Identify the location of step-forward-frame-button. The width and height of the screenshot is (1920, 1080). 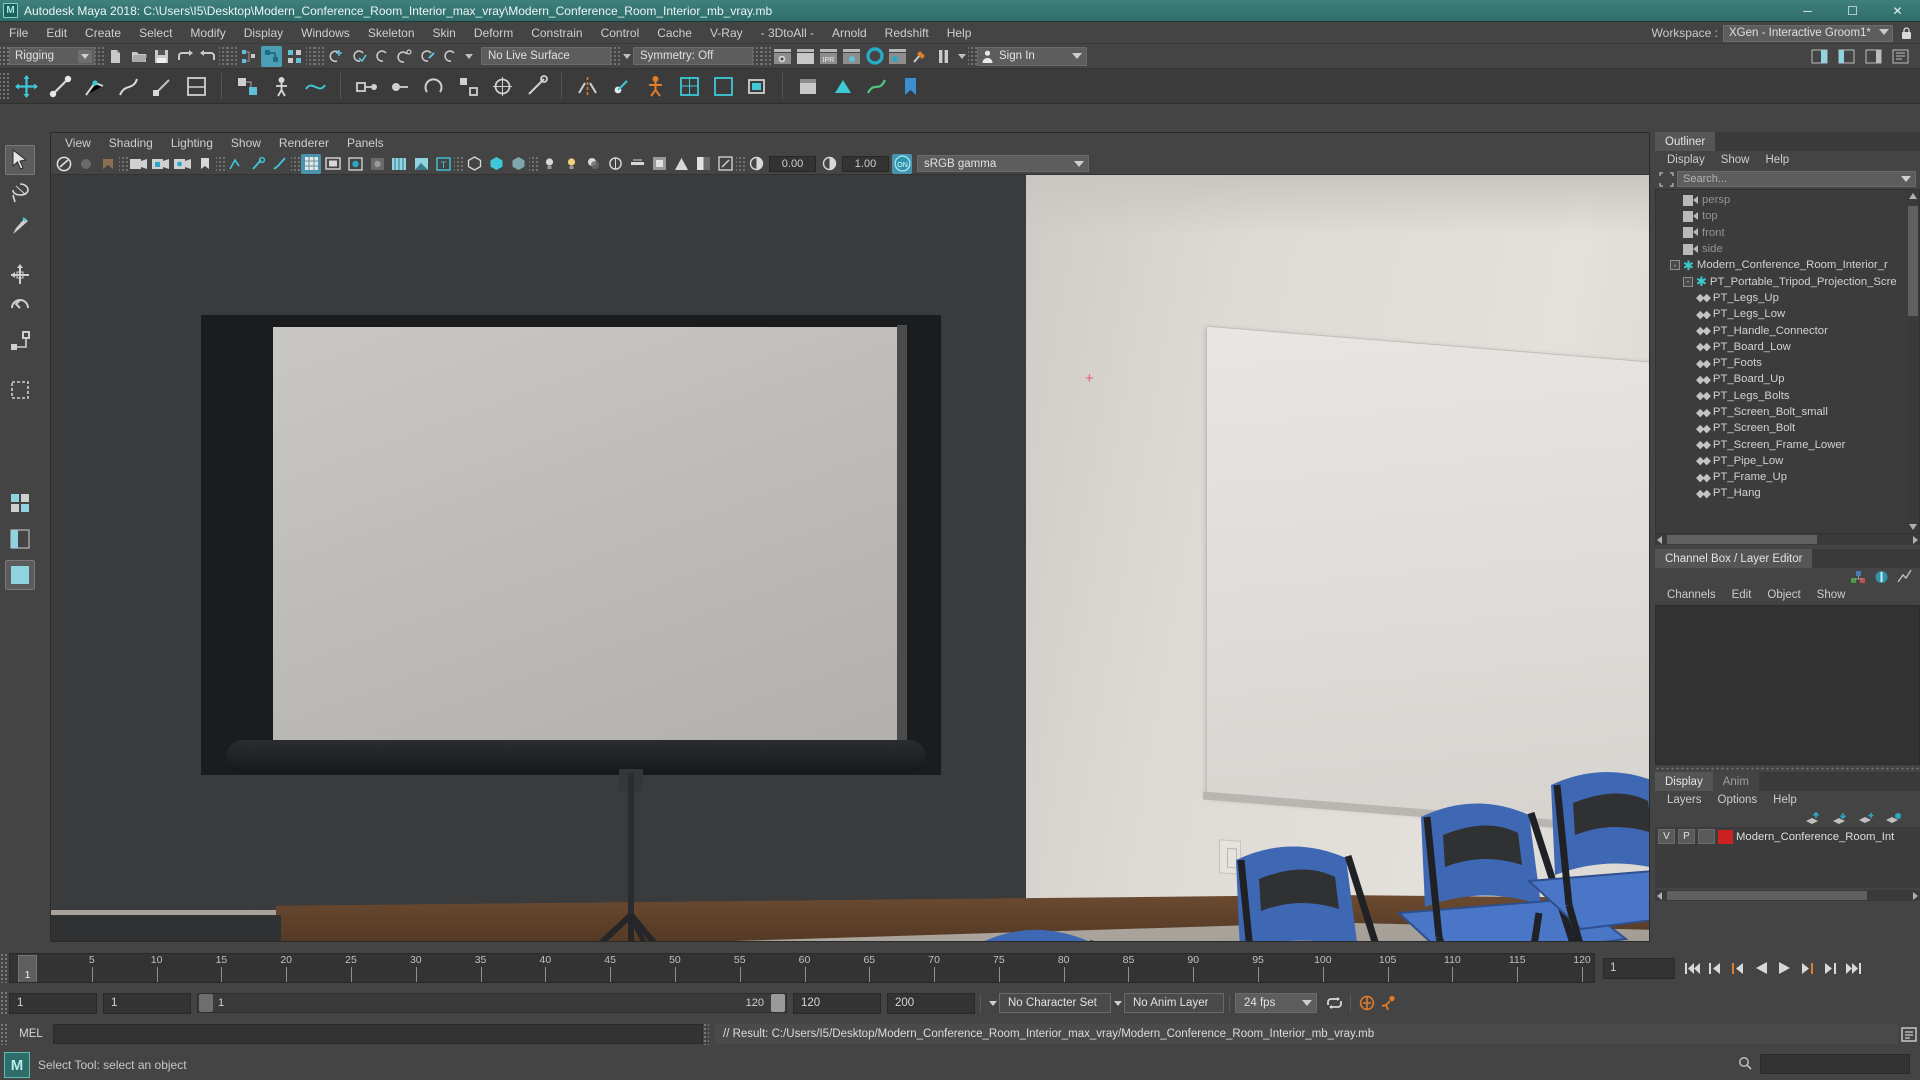
(1807, 968).